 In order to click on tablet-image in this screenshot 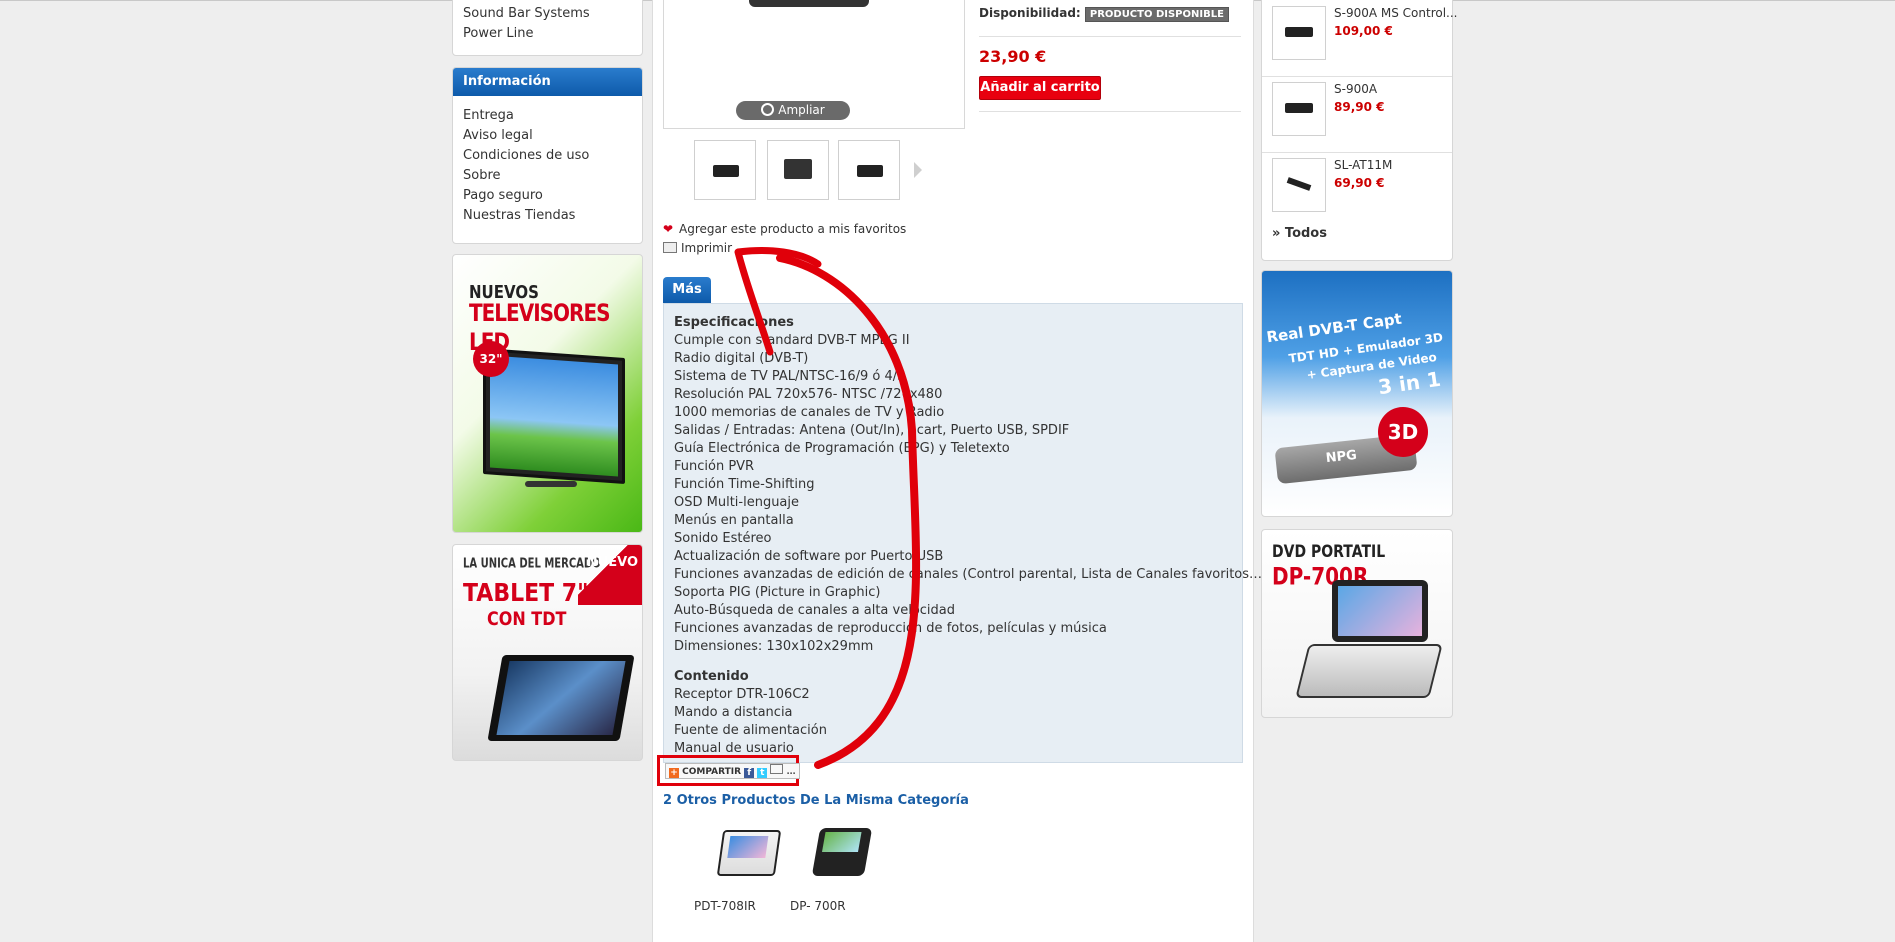, I will do `click(561, 698)`.